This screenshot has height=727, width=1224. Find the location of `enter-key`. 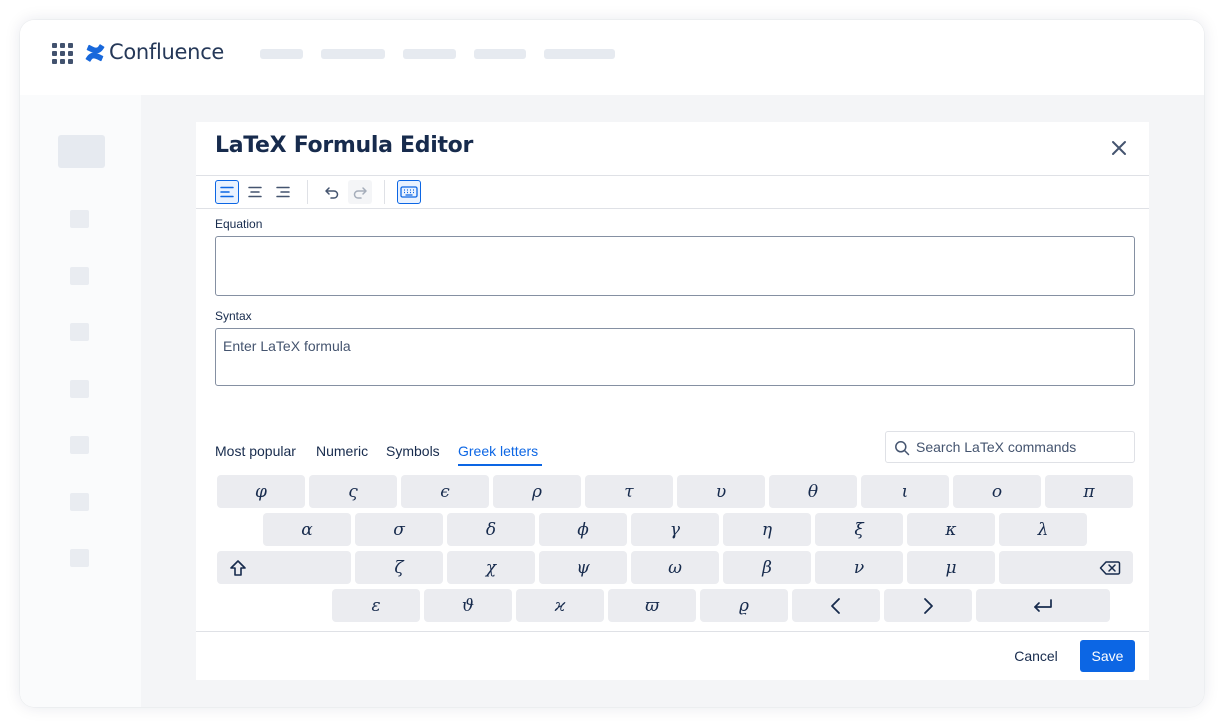

enter-key is located at coordinates (1043, 605).